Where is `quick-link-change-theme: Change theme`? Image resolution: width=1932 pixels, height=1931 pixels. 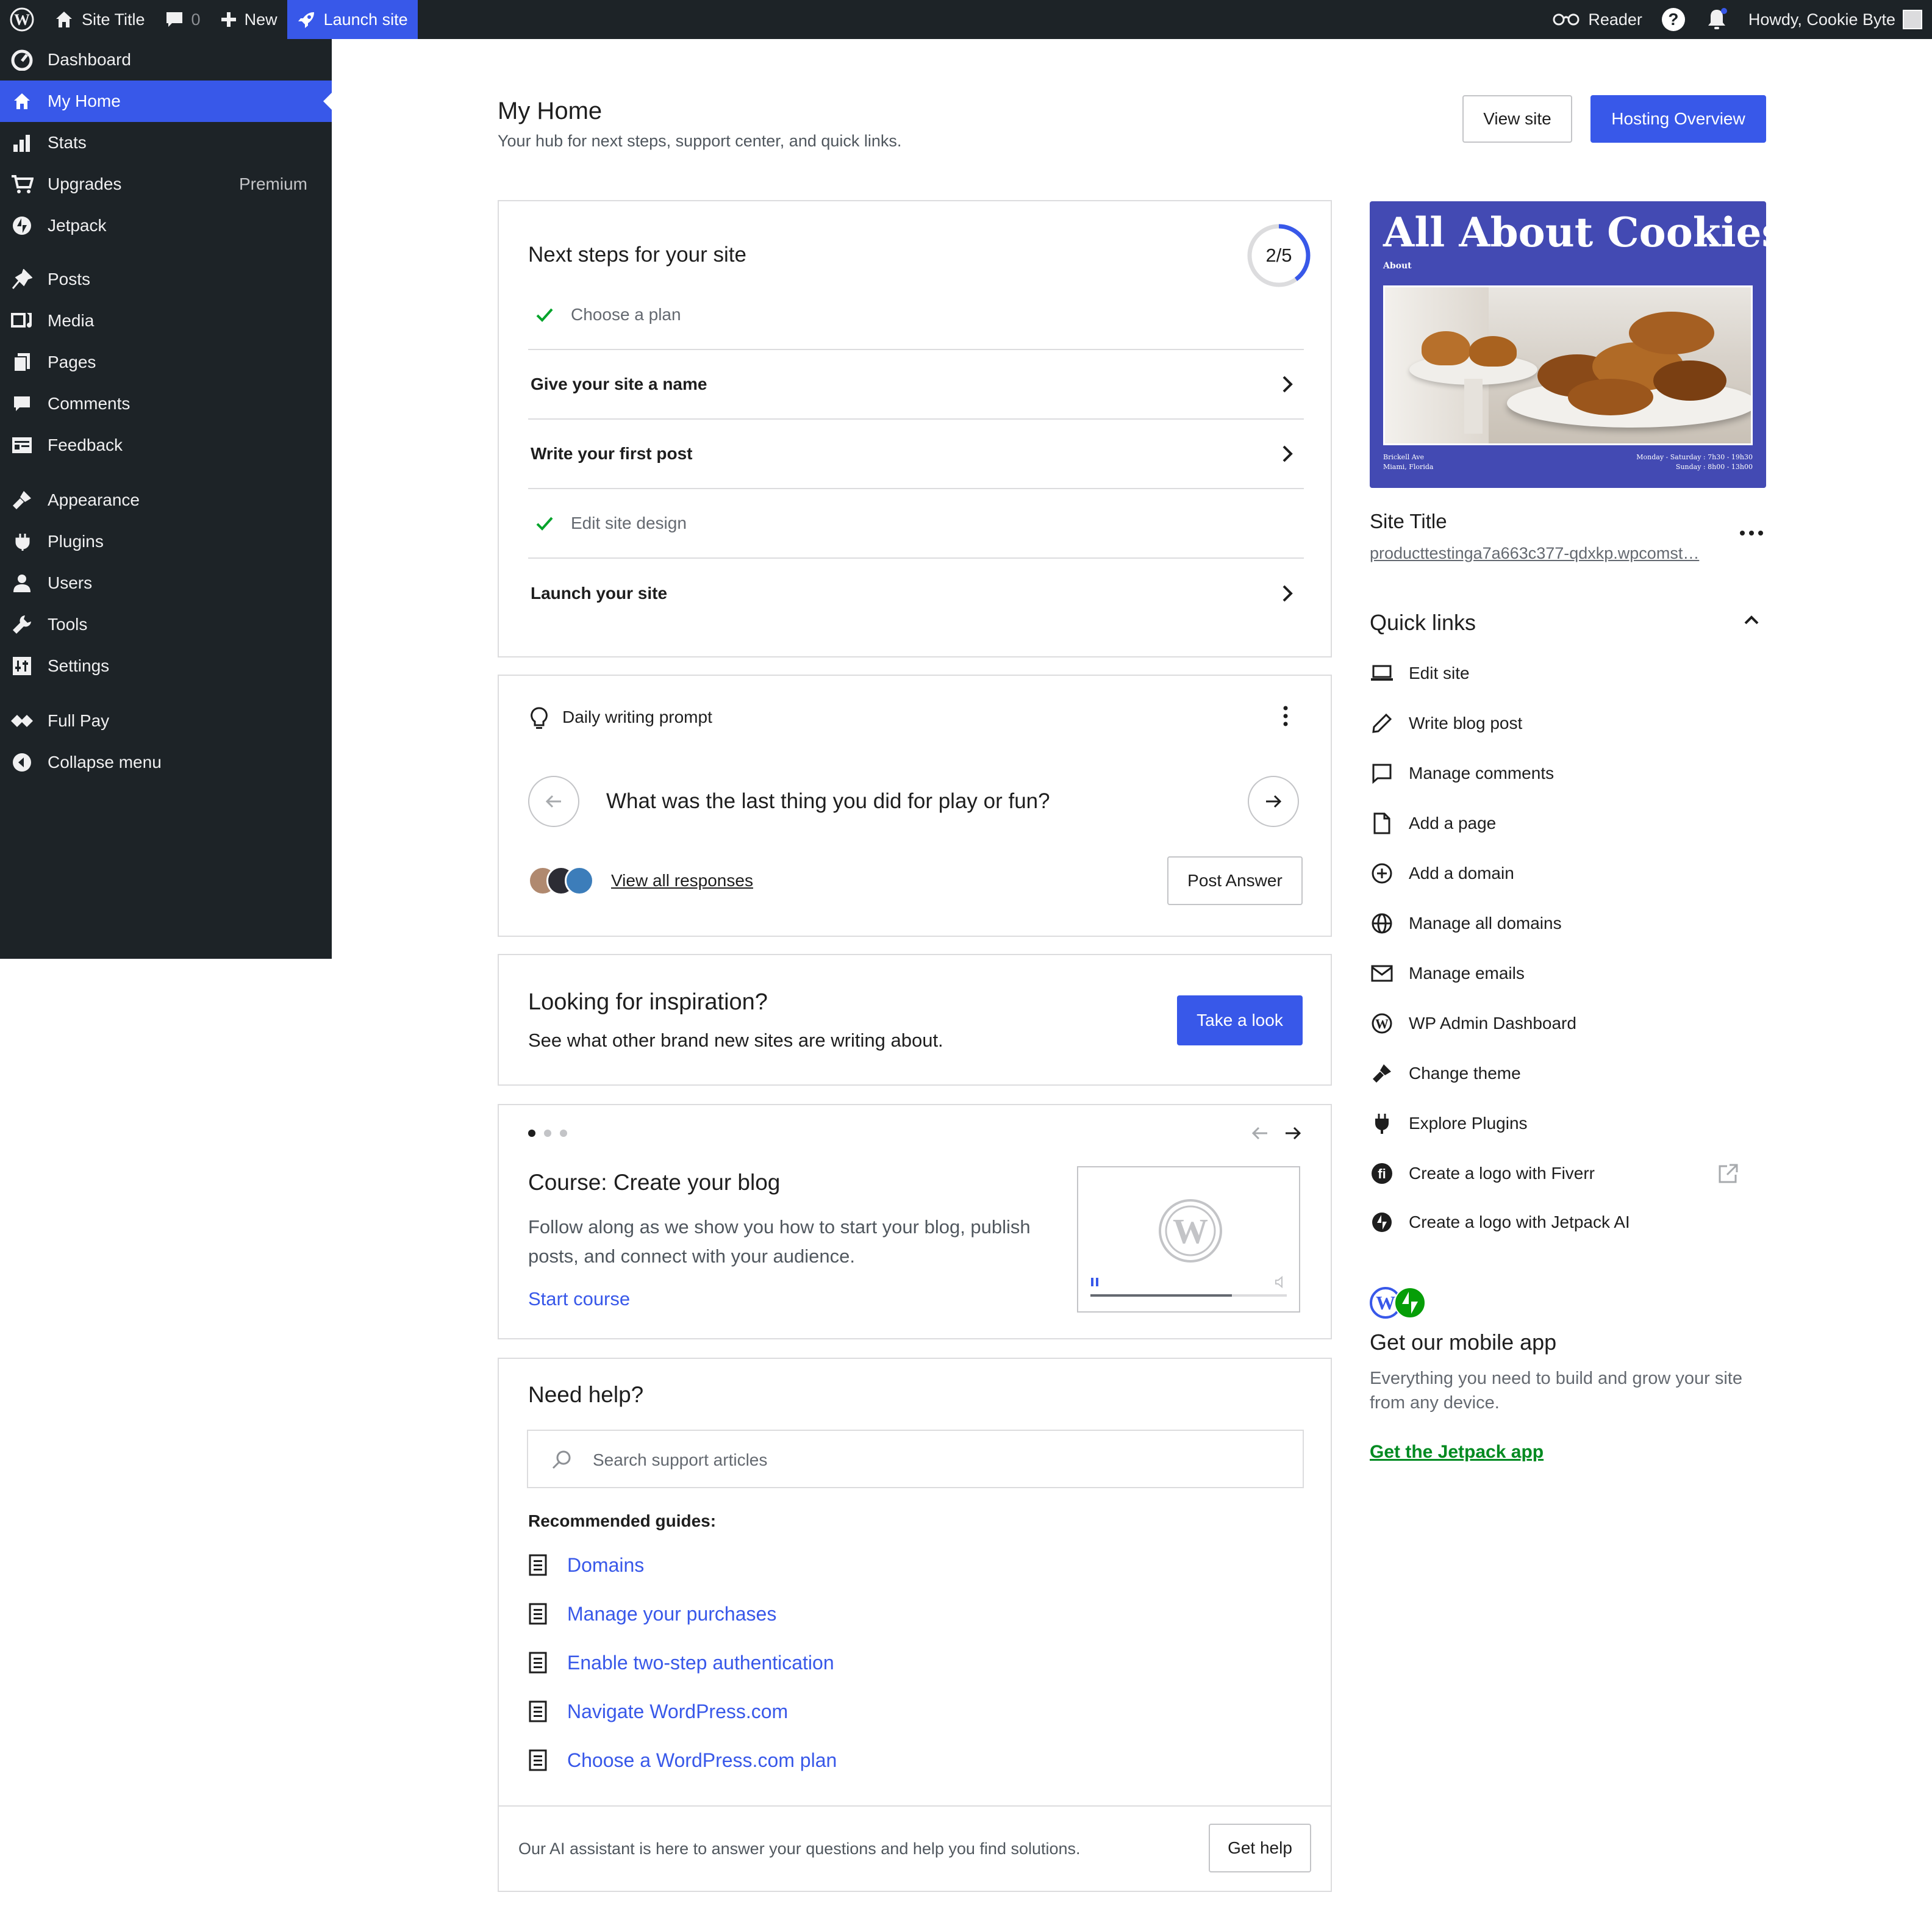 quick-link-change-theme: Change theme is located at coordinates (1565, 1073).